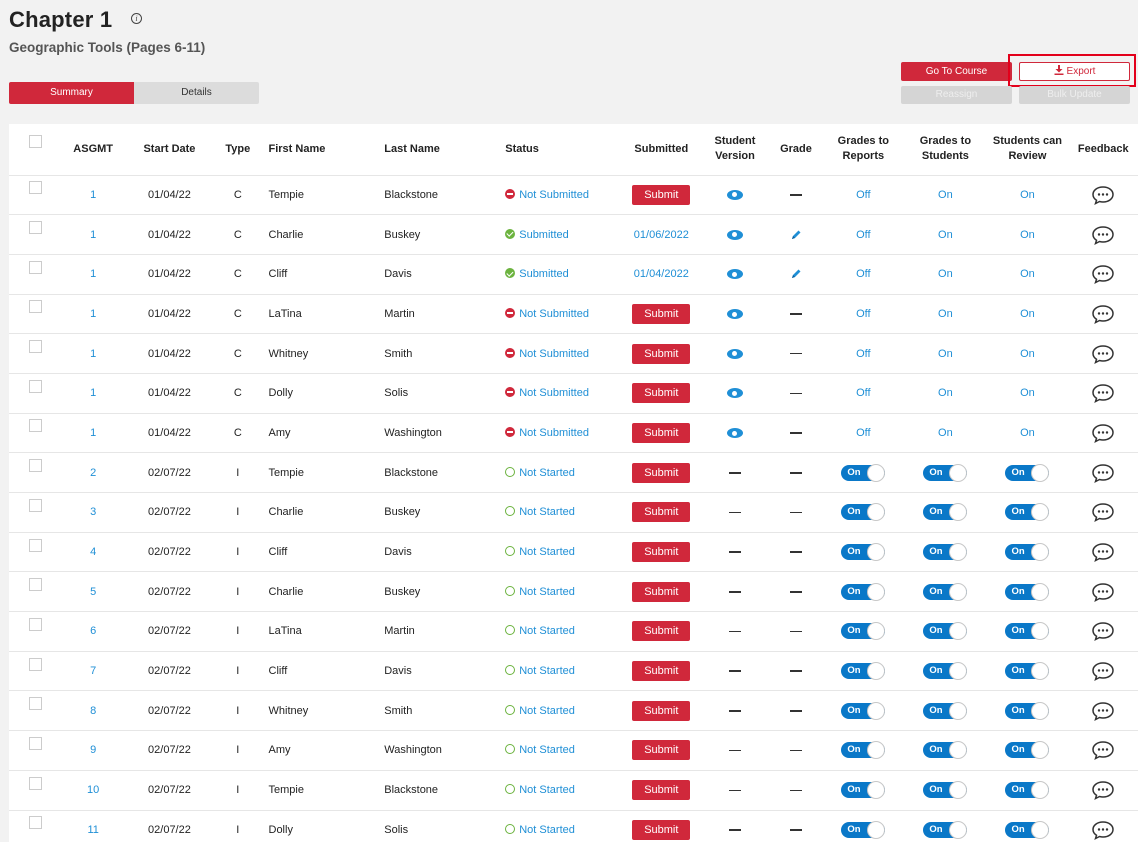  Describe the element at coordinates (93, 671) in the screenshot. I see `asgmt-link: 7` at that location.